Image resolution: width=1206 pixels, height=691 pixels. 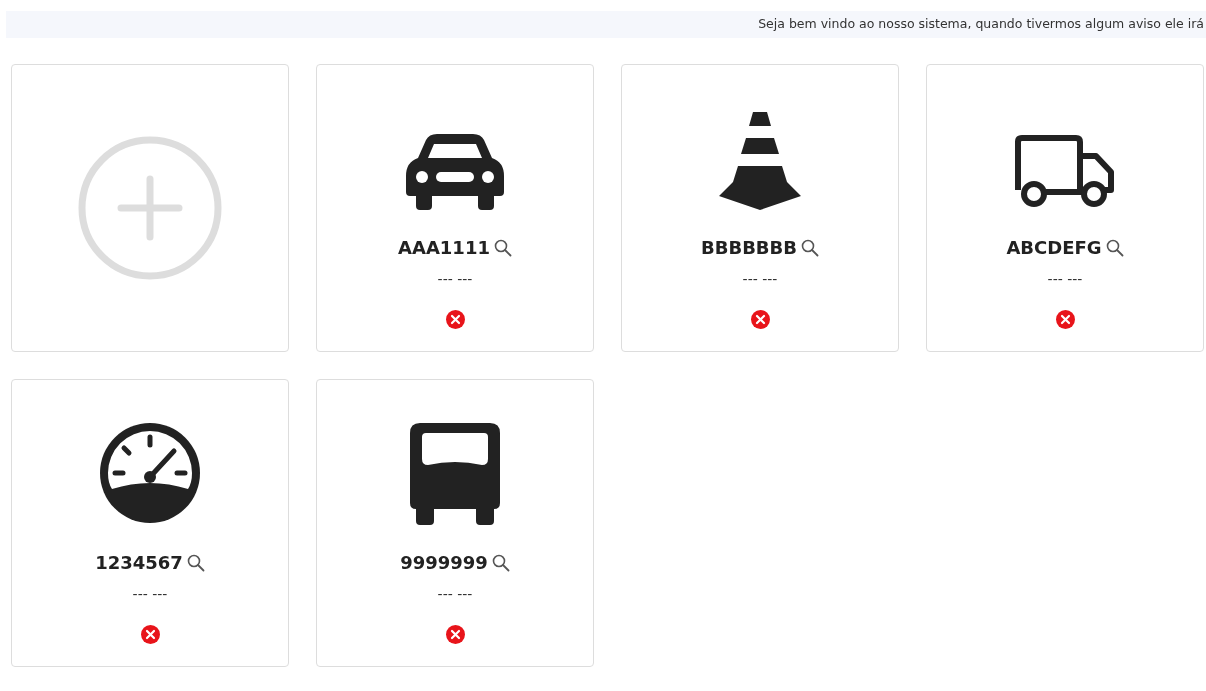 I want to click on traffic-cone-icon, so click(x=760, y=161).